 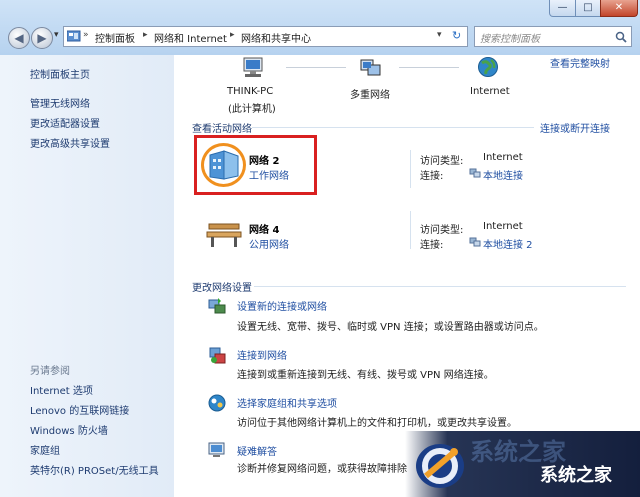 What do you see at coordinates (60, 73) in the screenshot?
I see `sidebar-home-link: 控制面板主页` at bounding box center [60, 73].